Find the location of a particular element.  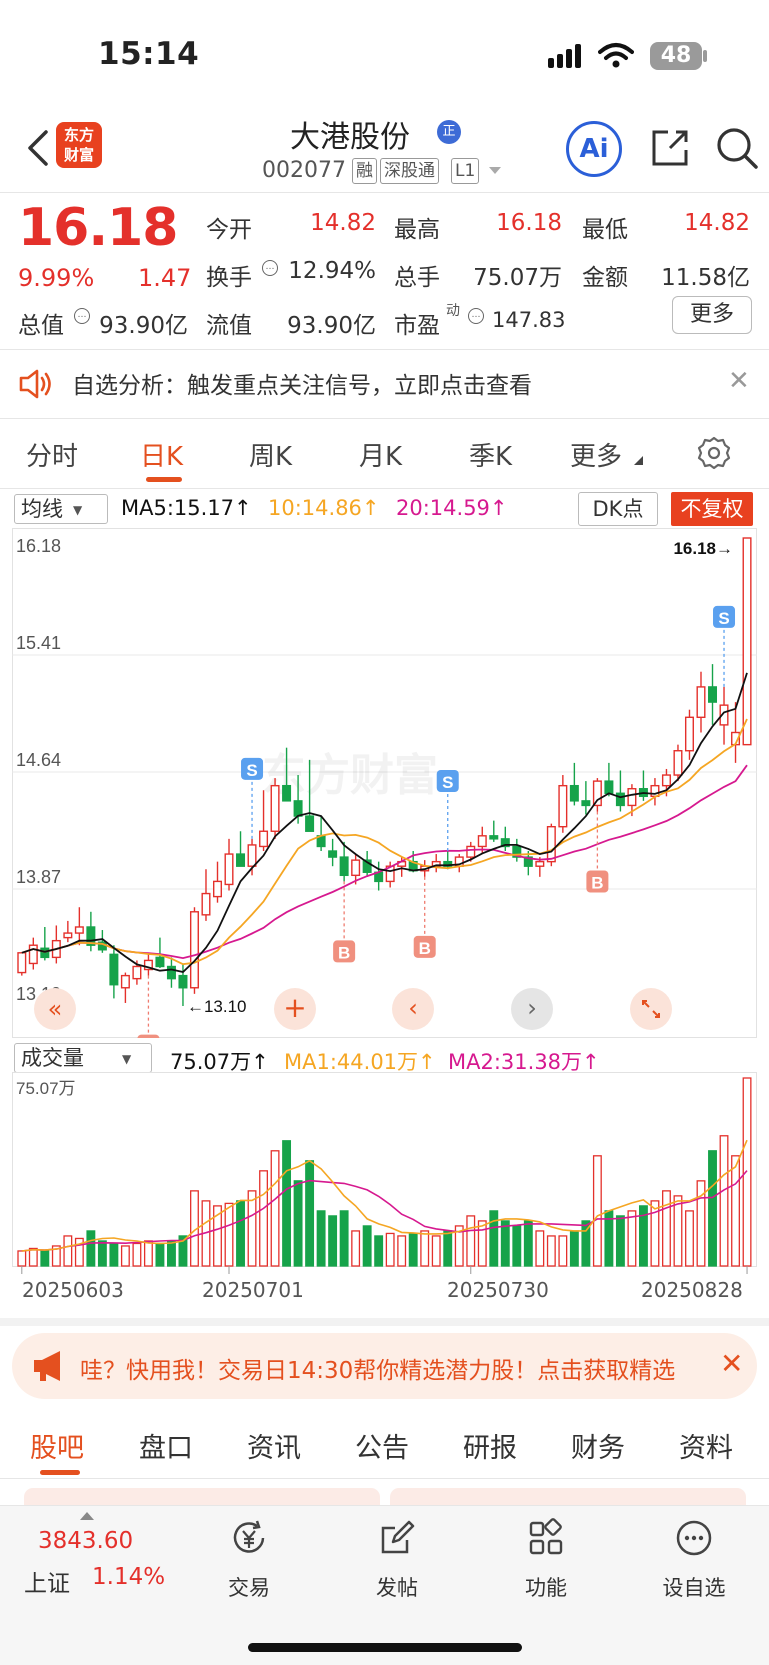

notice-text: 自选分析：触发重点关注信号，立即点击查看 is located at coordinates (302, 383).